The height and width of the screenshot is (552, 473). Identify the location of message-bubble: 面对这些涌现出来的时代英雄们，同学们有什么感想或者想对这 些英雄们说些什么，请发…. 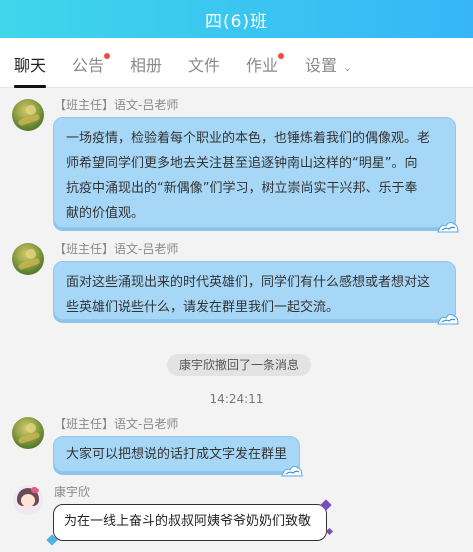
(256, 293).